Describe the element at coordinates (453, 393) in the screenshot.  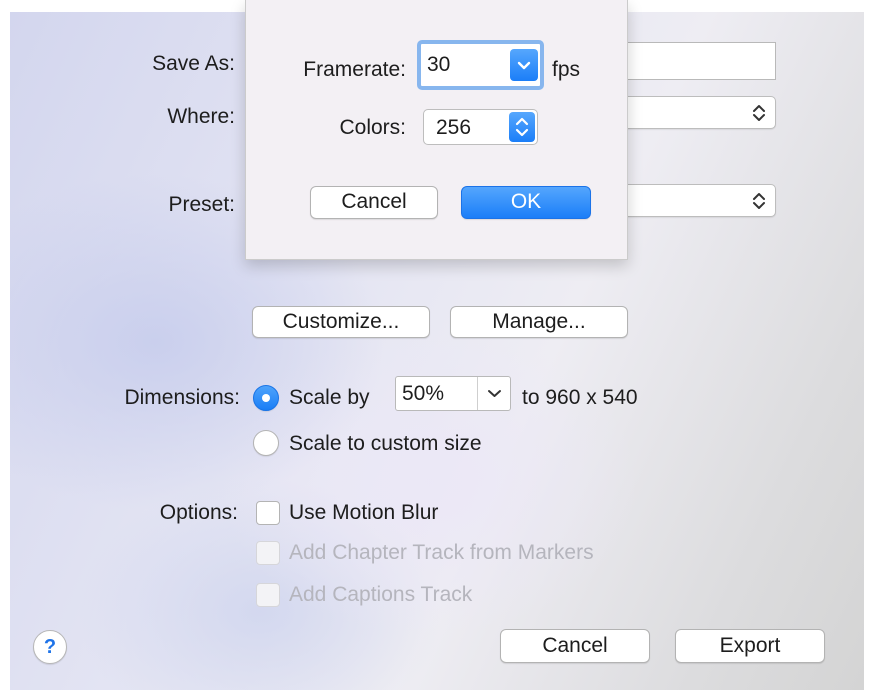
I see `scale-combo: 50%` at that location.